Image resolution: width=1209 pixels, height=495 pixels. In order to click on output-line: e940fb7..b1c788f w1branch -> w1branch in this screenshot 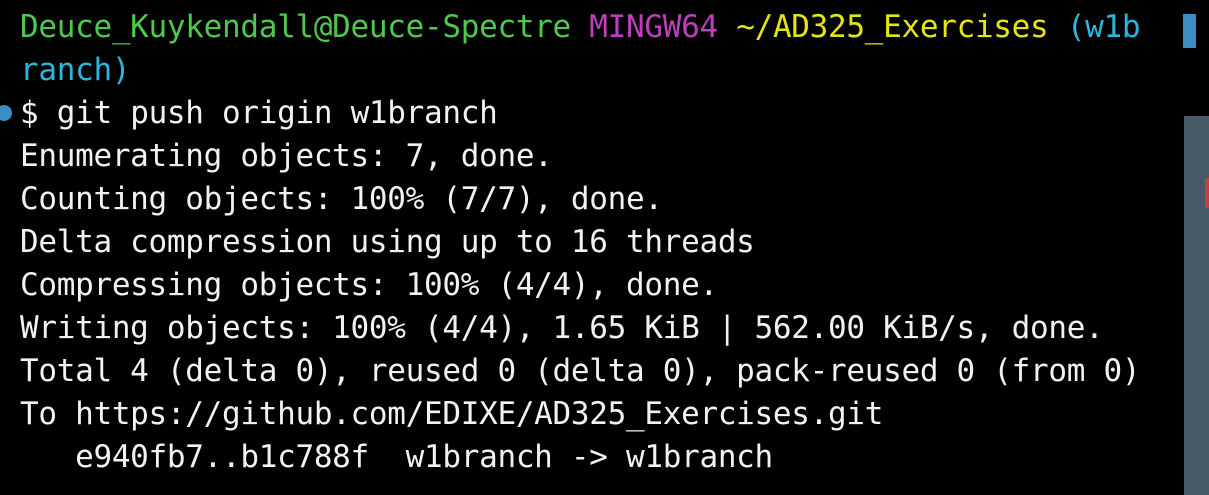, I will do `click(396, 457)`.